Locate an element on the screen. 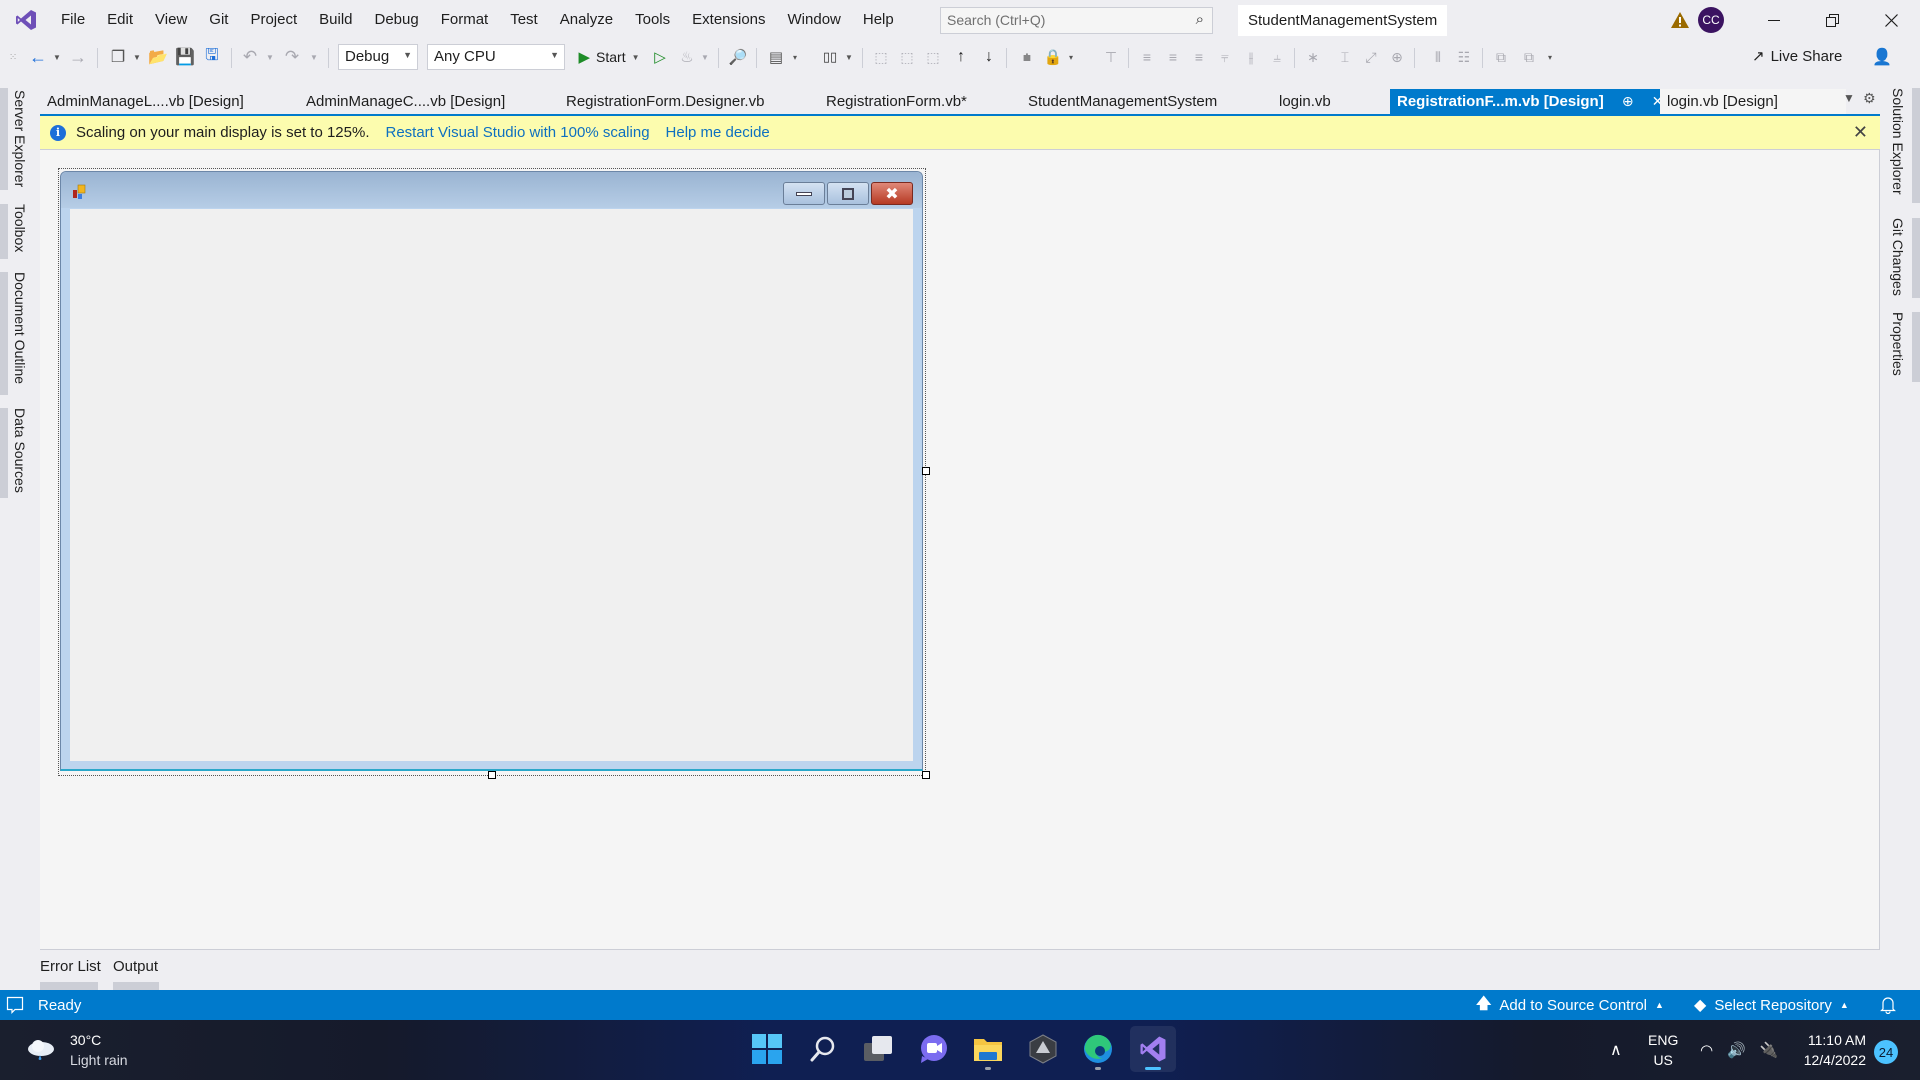  send-backward-icon: ⧉ is located at coordinates (1529, 57).